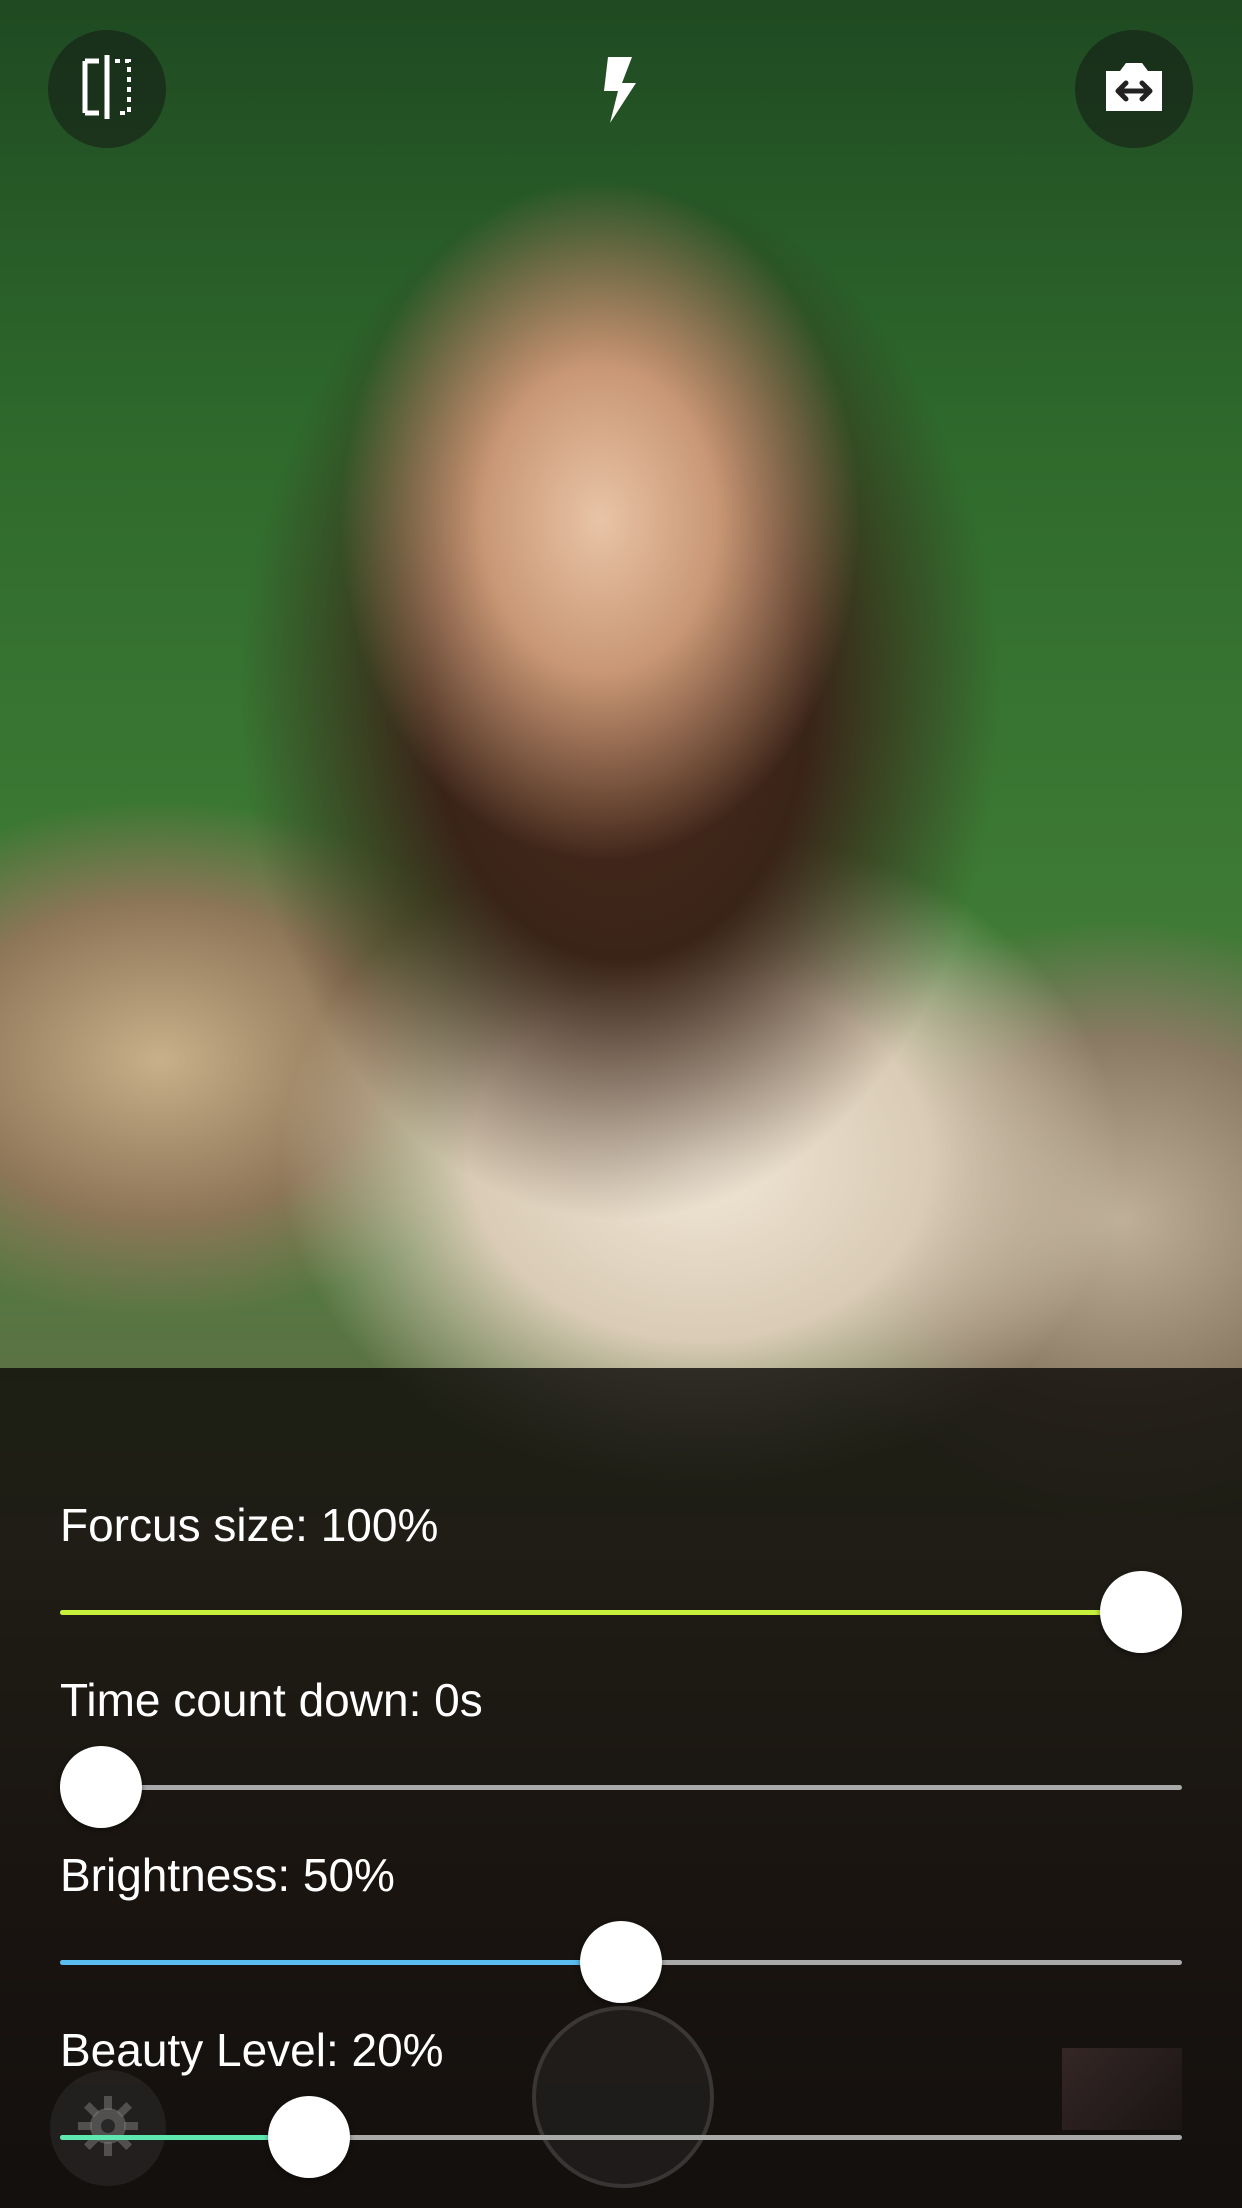  I want to click on settings-button, so click(108, 2128).